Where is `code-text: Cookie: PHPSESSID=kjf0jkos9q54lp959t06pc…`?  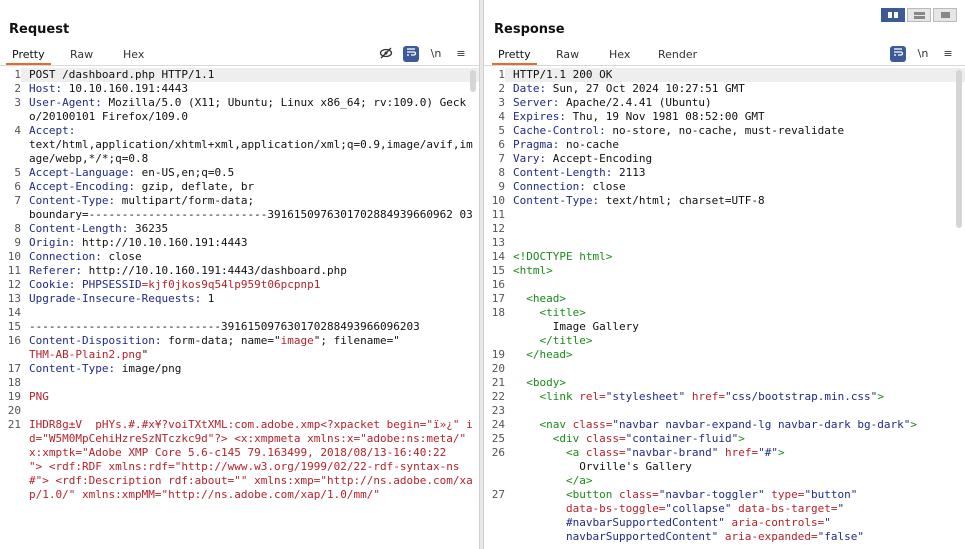
code-text: Cookie: PHPSESSID=kjf0jkos9q54lp959t06pc… is located at coordinates (250, 285).